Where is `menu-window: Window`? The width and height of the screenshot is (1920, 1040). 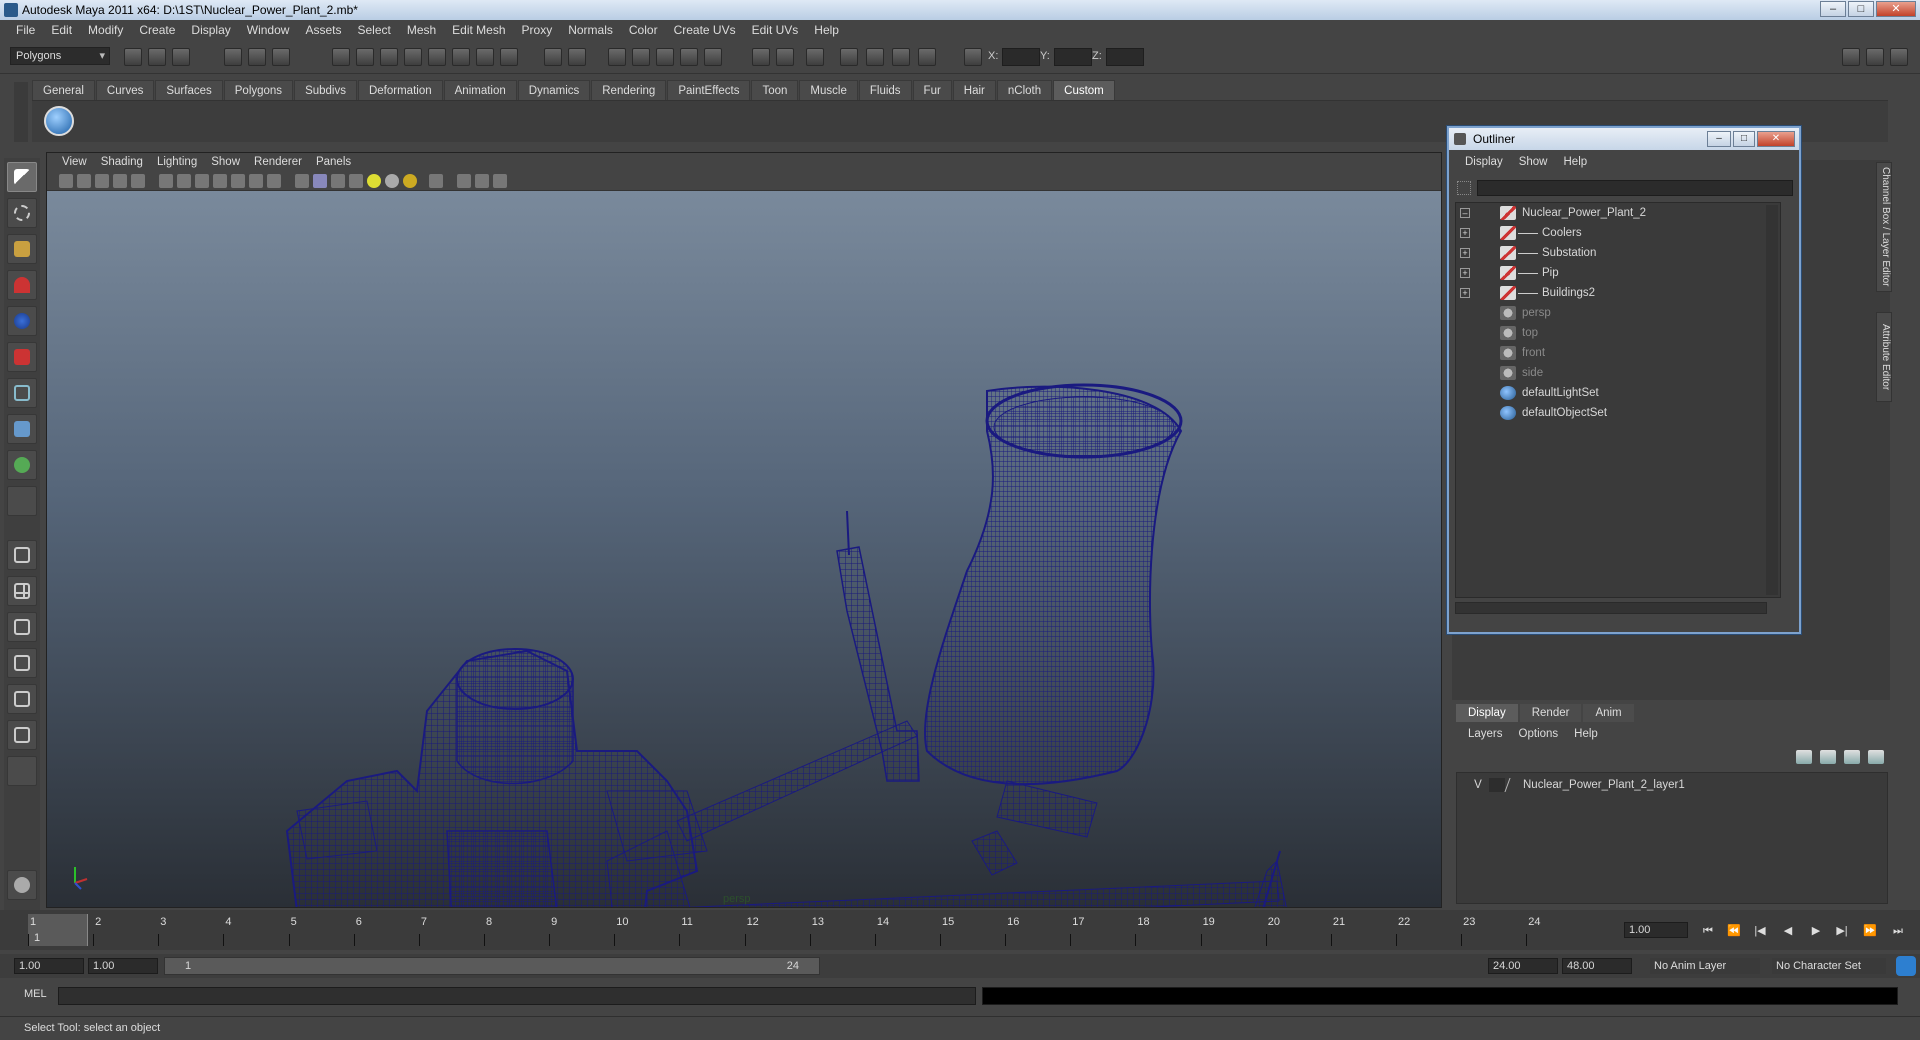 menu-window: Window is located at coordinates (268, 30).